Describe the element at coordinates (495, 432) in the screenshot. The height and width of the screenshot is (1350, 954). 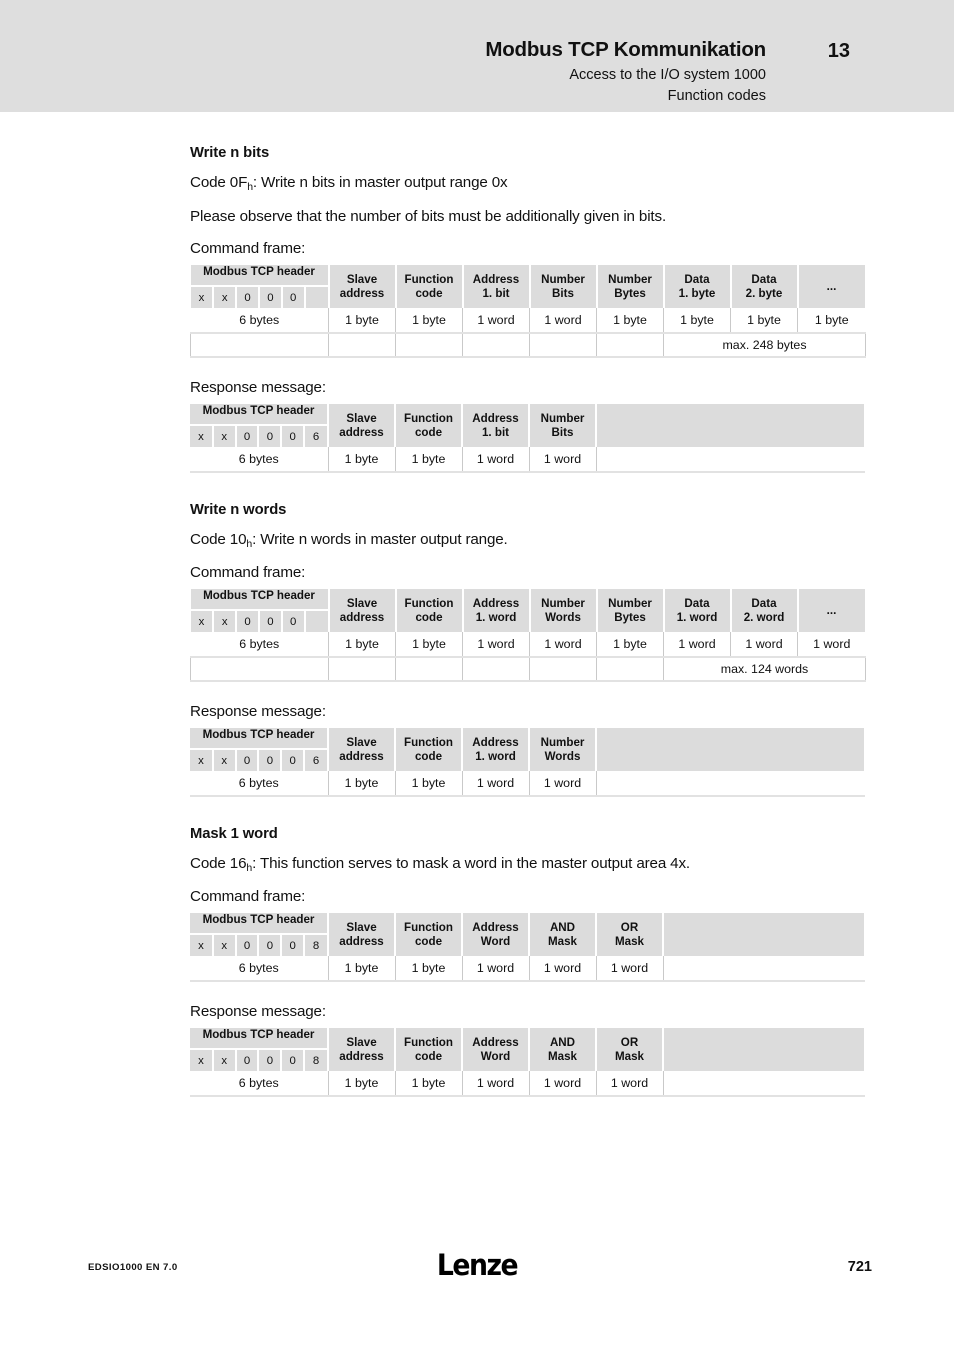
I see `column-header-line2: 1. bit` at that location.